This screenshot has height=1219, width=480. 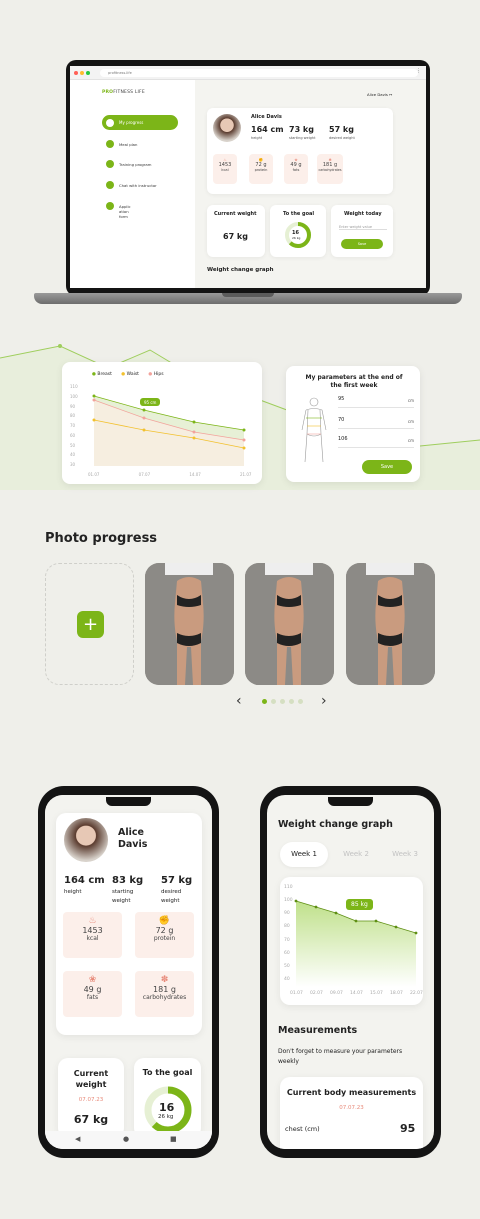 I want to click on tab-week-2: Week 2, so click(x=356, y=854).